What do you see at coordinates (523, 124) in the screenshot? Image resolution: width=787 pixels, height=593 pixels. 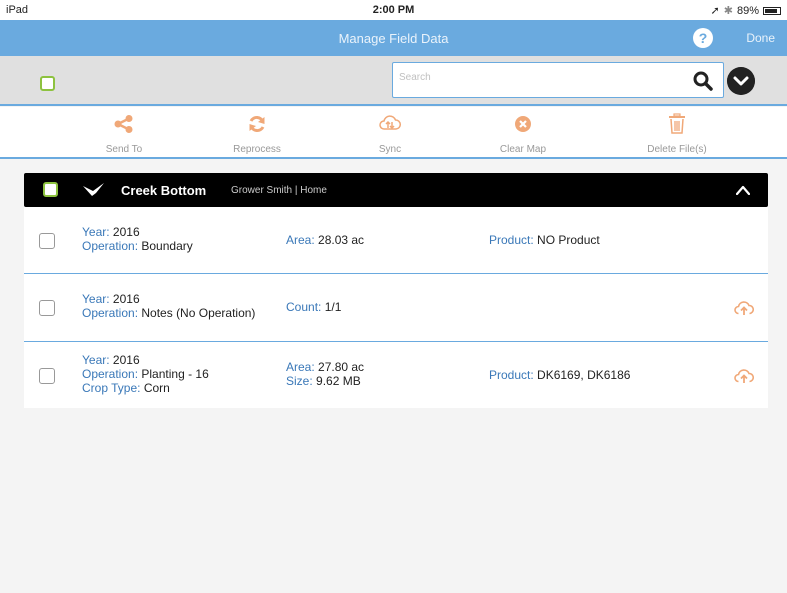 I see `clear-circle-icon` at bounding box center [523, 124].